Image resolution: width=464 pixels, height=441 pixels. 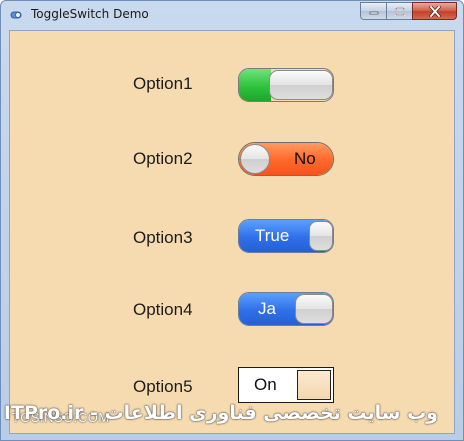 What do you see at coordinates (255, 85) in the screenshot?
I see `option1-track` at bounding box center [255, 85].